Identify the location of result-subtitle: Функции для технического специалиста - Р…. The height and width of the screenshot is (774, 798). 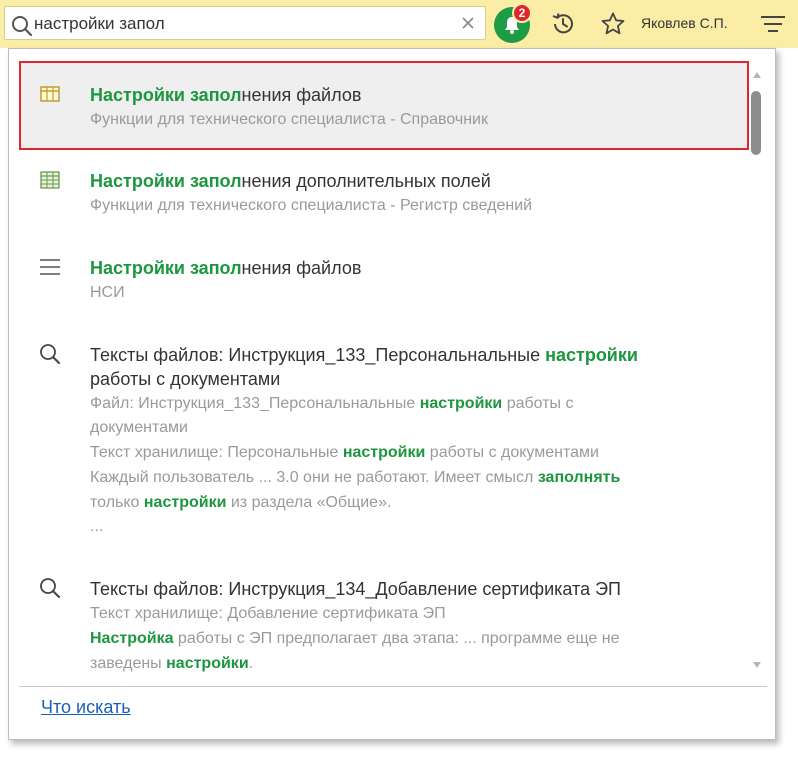
(311, 205).